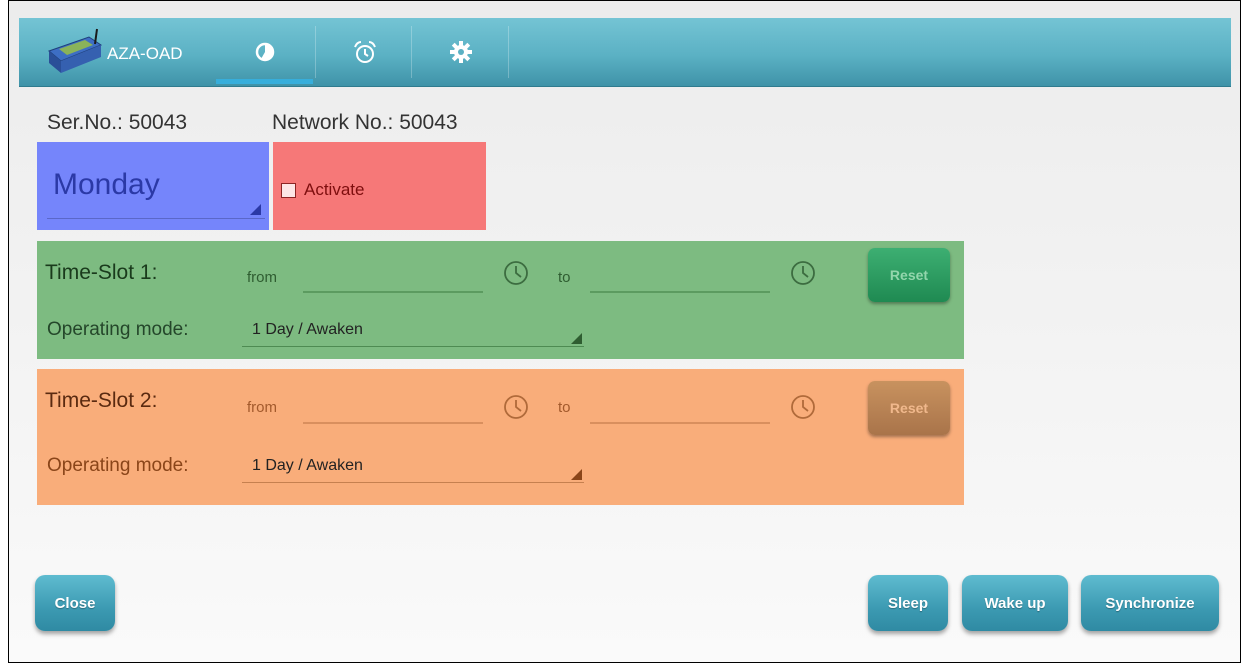 This screenshot has width=1243, height=663. I want to click on time-slot-1-title: Time-Slot 1:, so click(101, 272).